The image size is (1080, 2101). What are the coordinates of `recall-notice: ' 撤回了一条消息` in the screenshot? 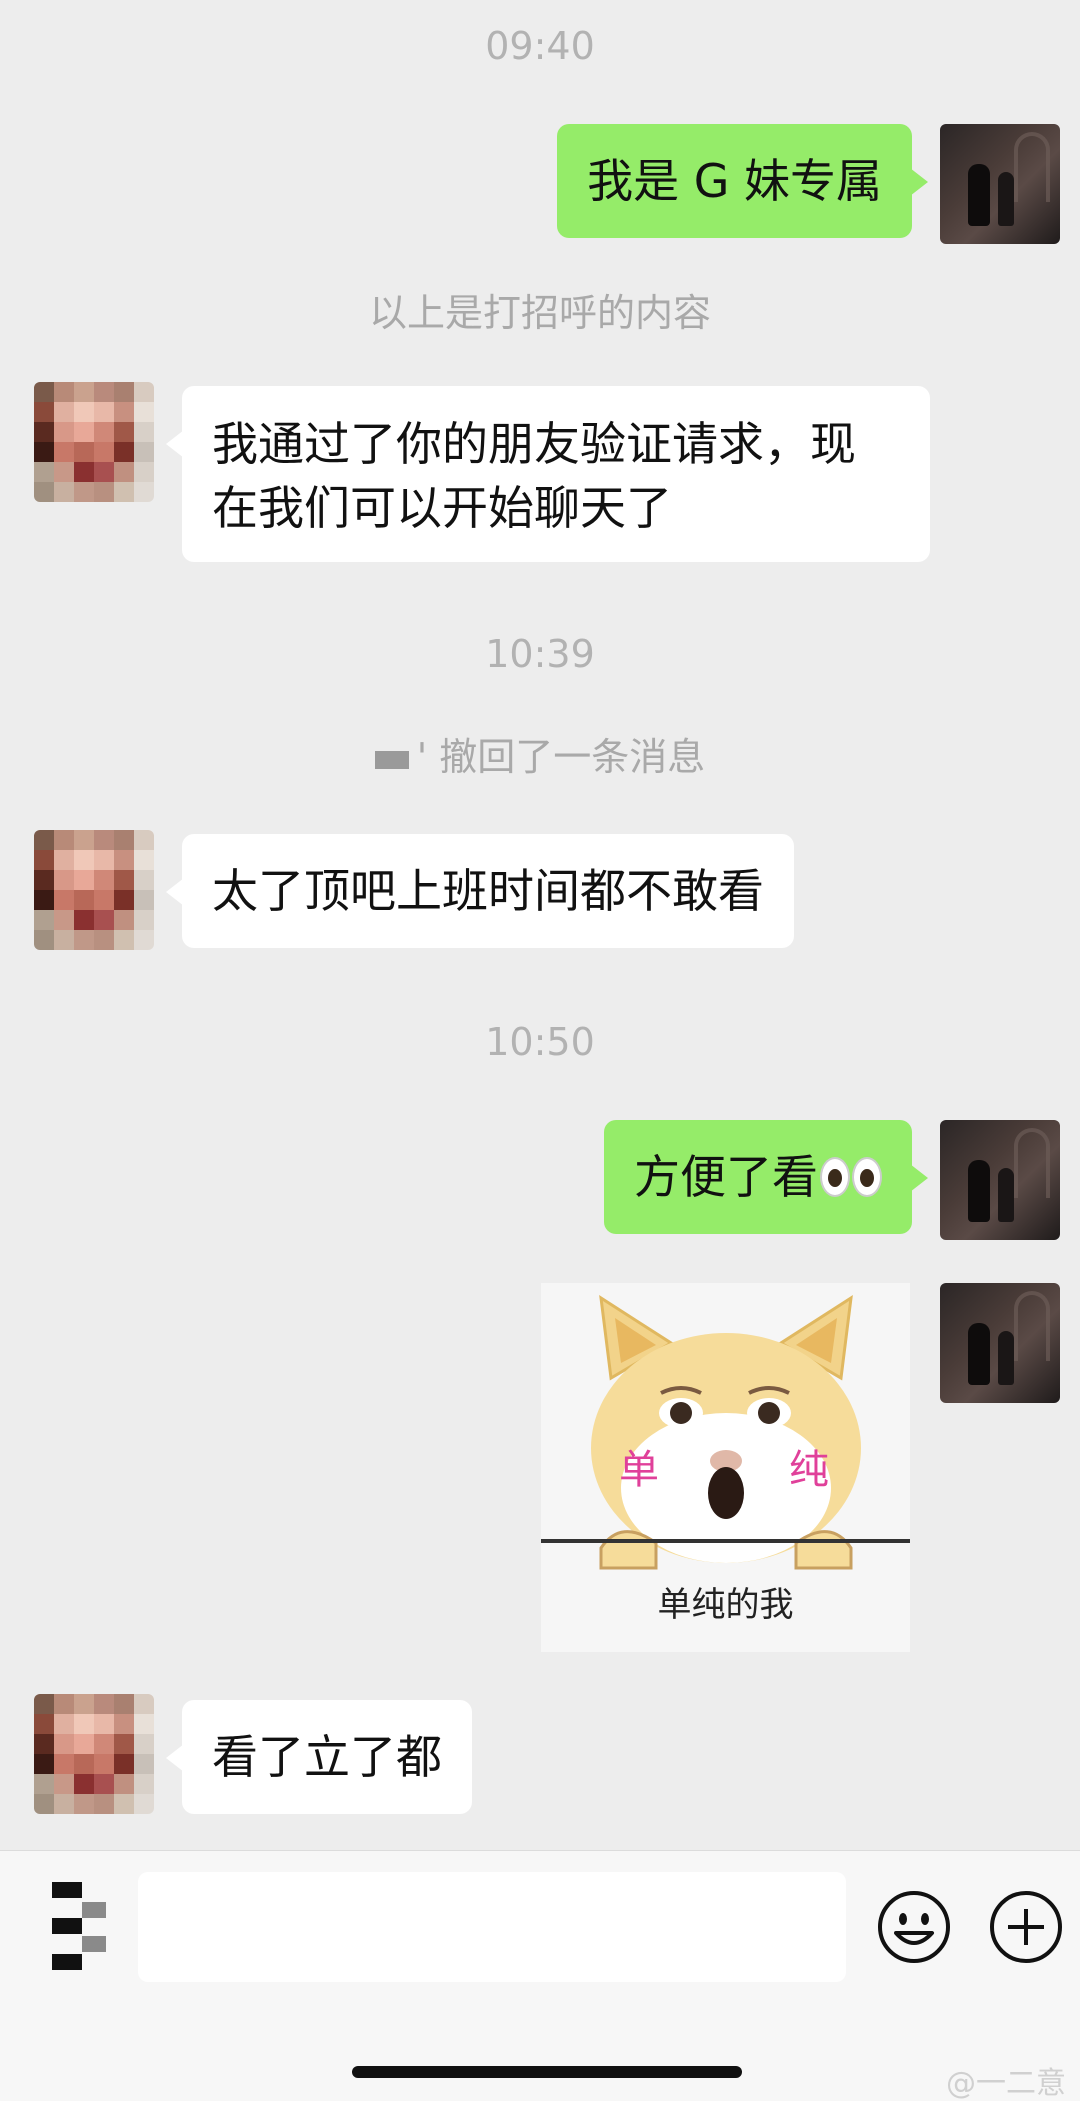 It's located at (540, 753).